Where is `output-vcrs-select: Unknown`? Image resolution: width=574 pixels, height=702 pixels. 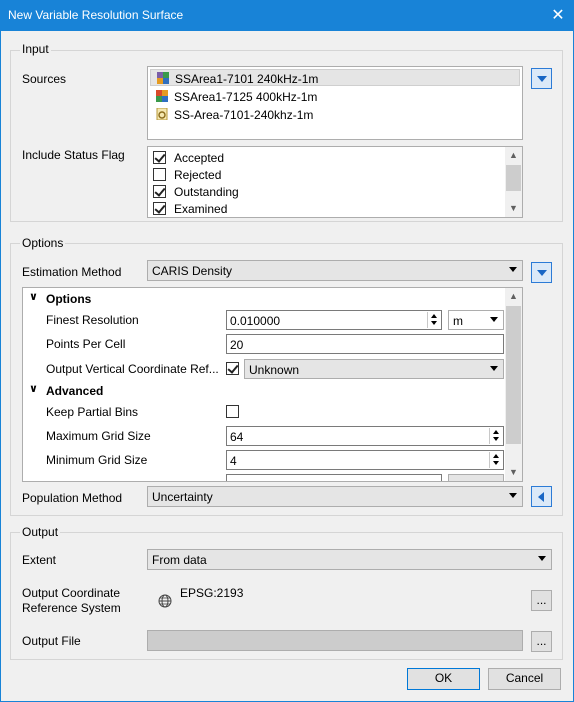 output-vcrs-select: Unknown is located at coordinates (374, 369).